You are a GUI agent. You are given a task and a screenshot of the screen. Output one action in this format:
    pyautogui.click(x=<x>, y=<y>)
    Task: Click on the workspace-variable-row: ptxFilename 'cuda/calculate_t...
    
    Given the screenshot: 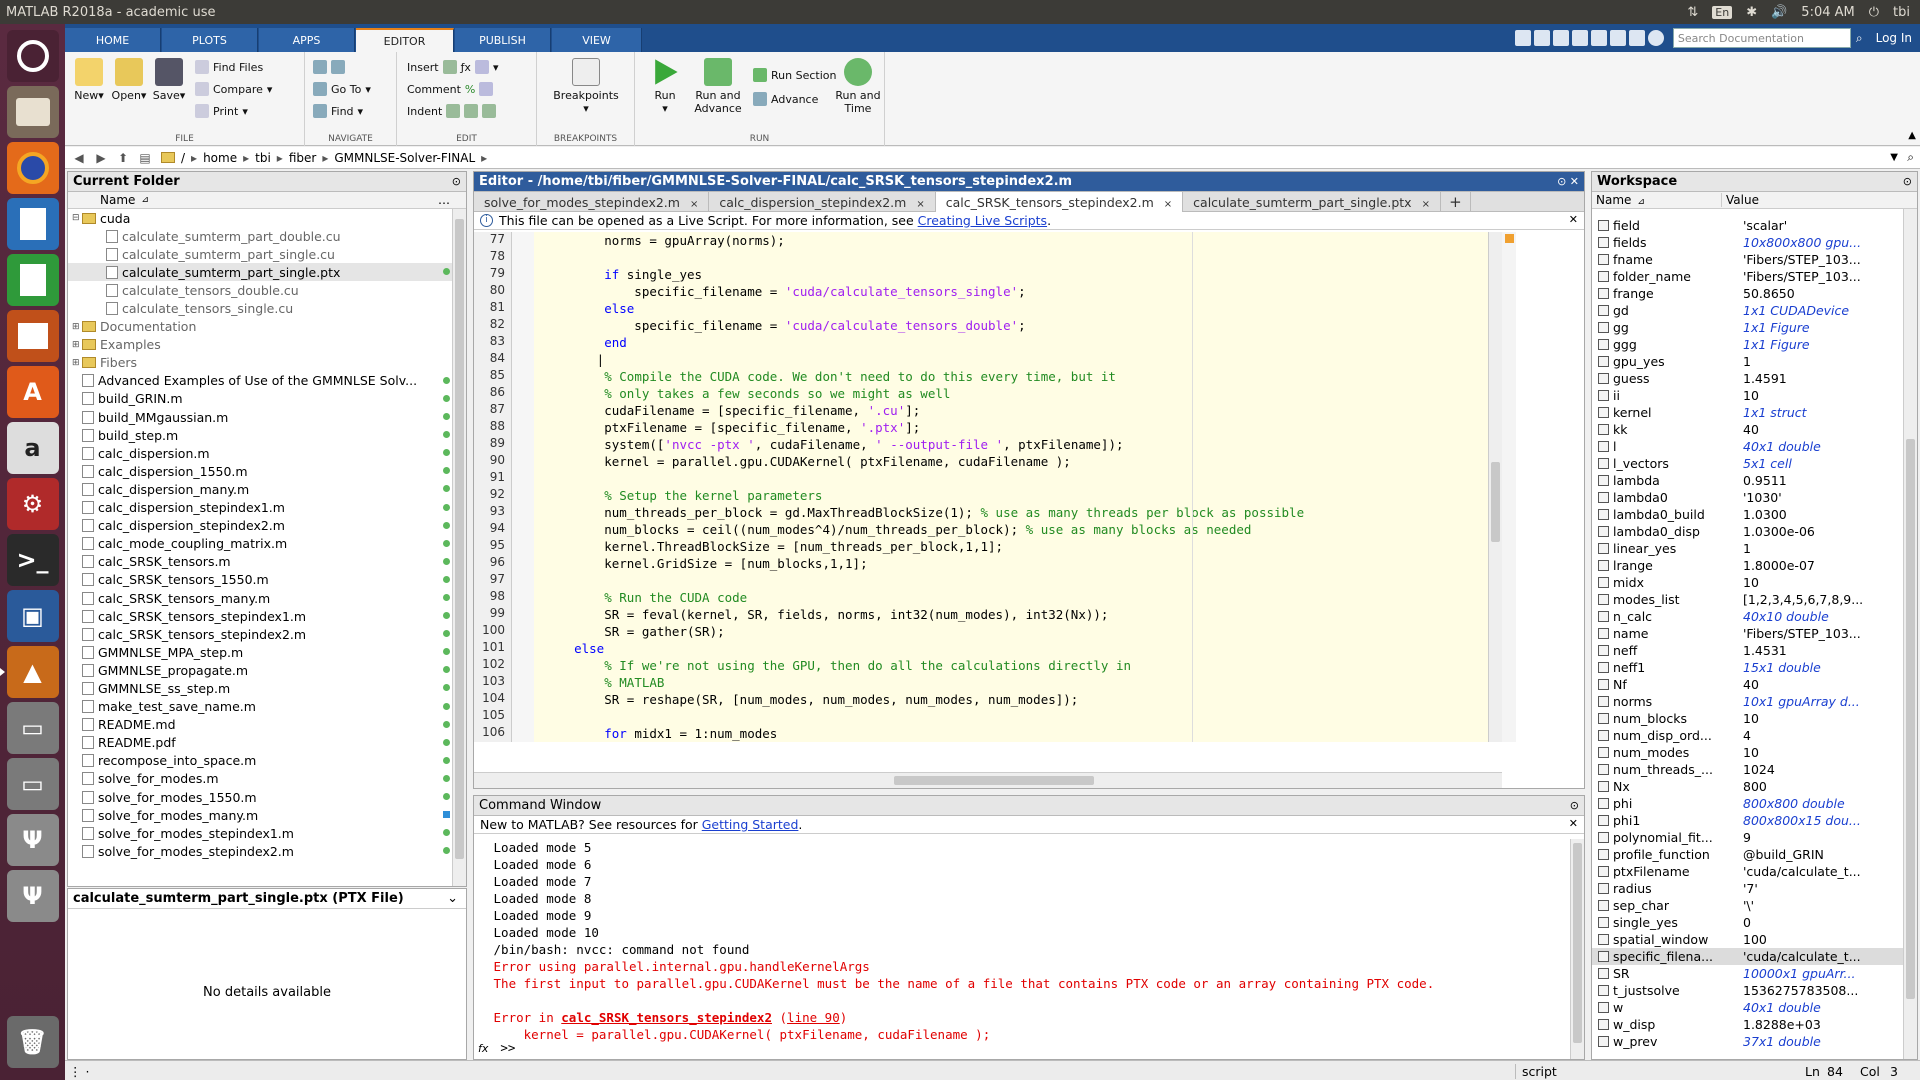 What is the action you would take?
    pyautogui.click(x=1747, y=871)
    